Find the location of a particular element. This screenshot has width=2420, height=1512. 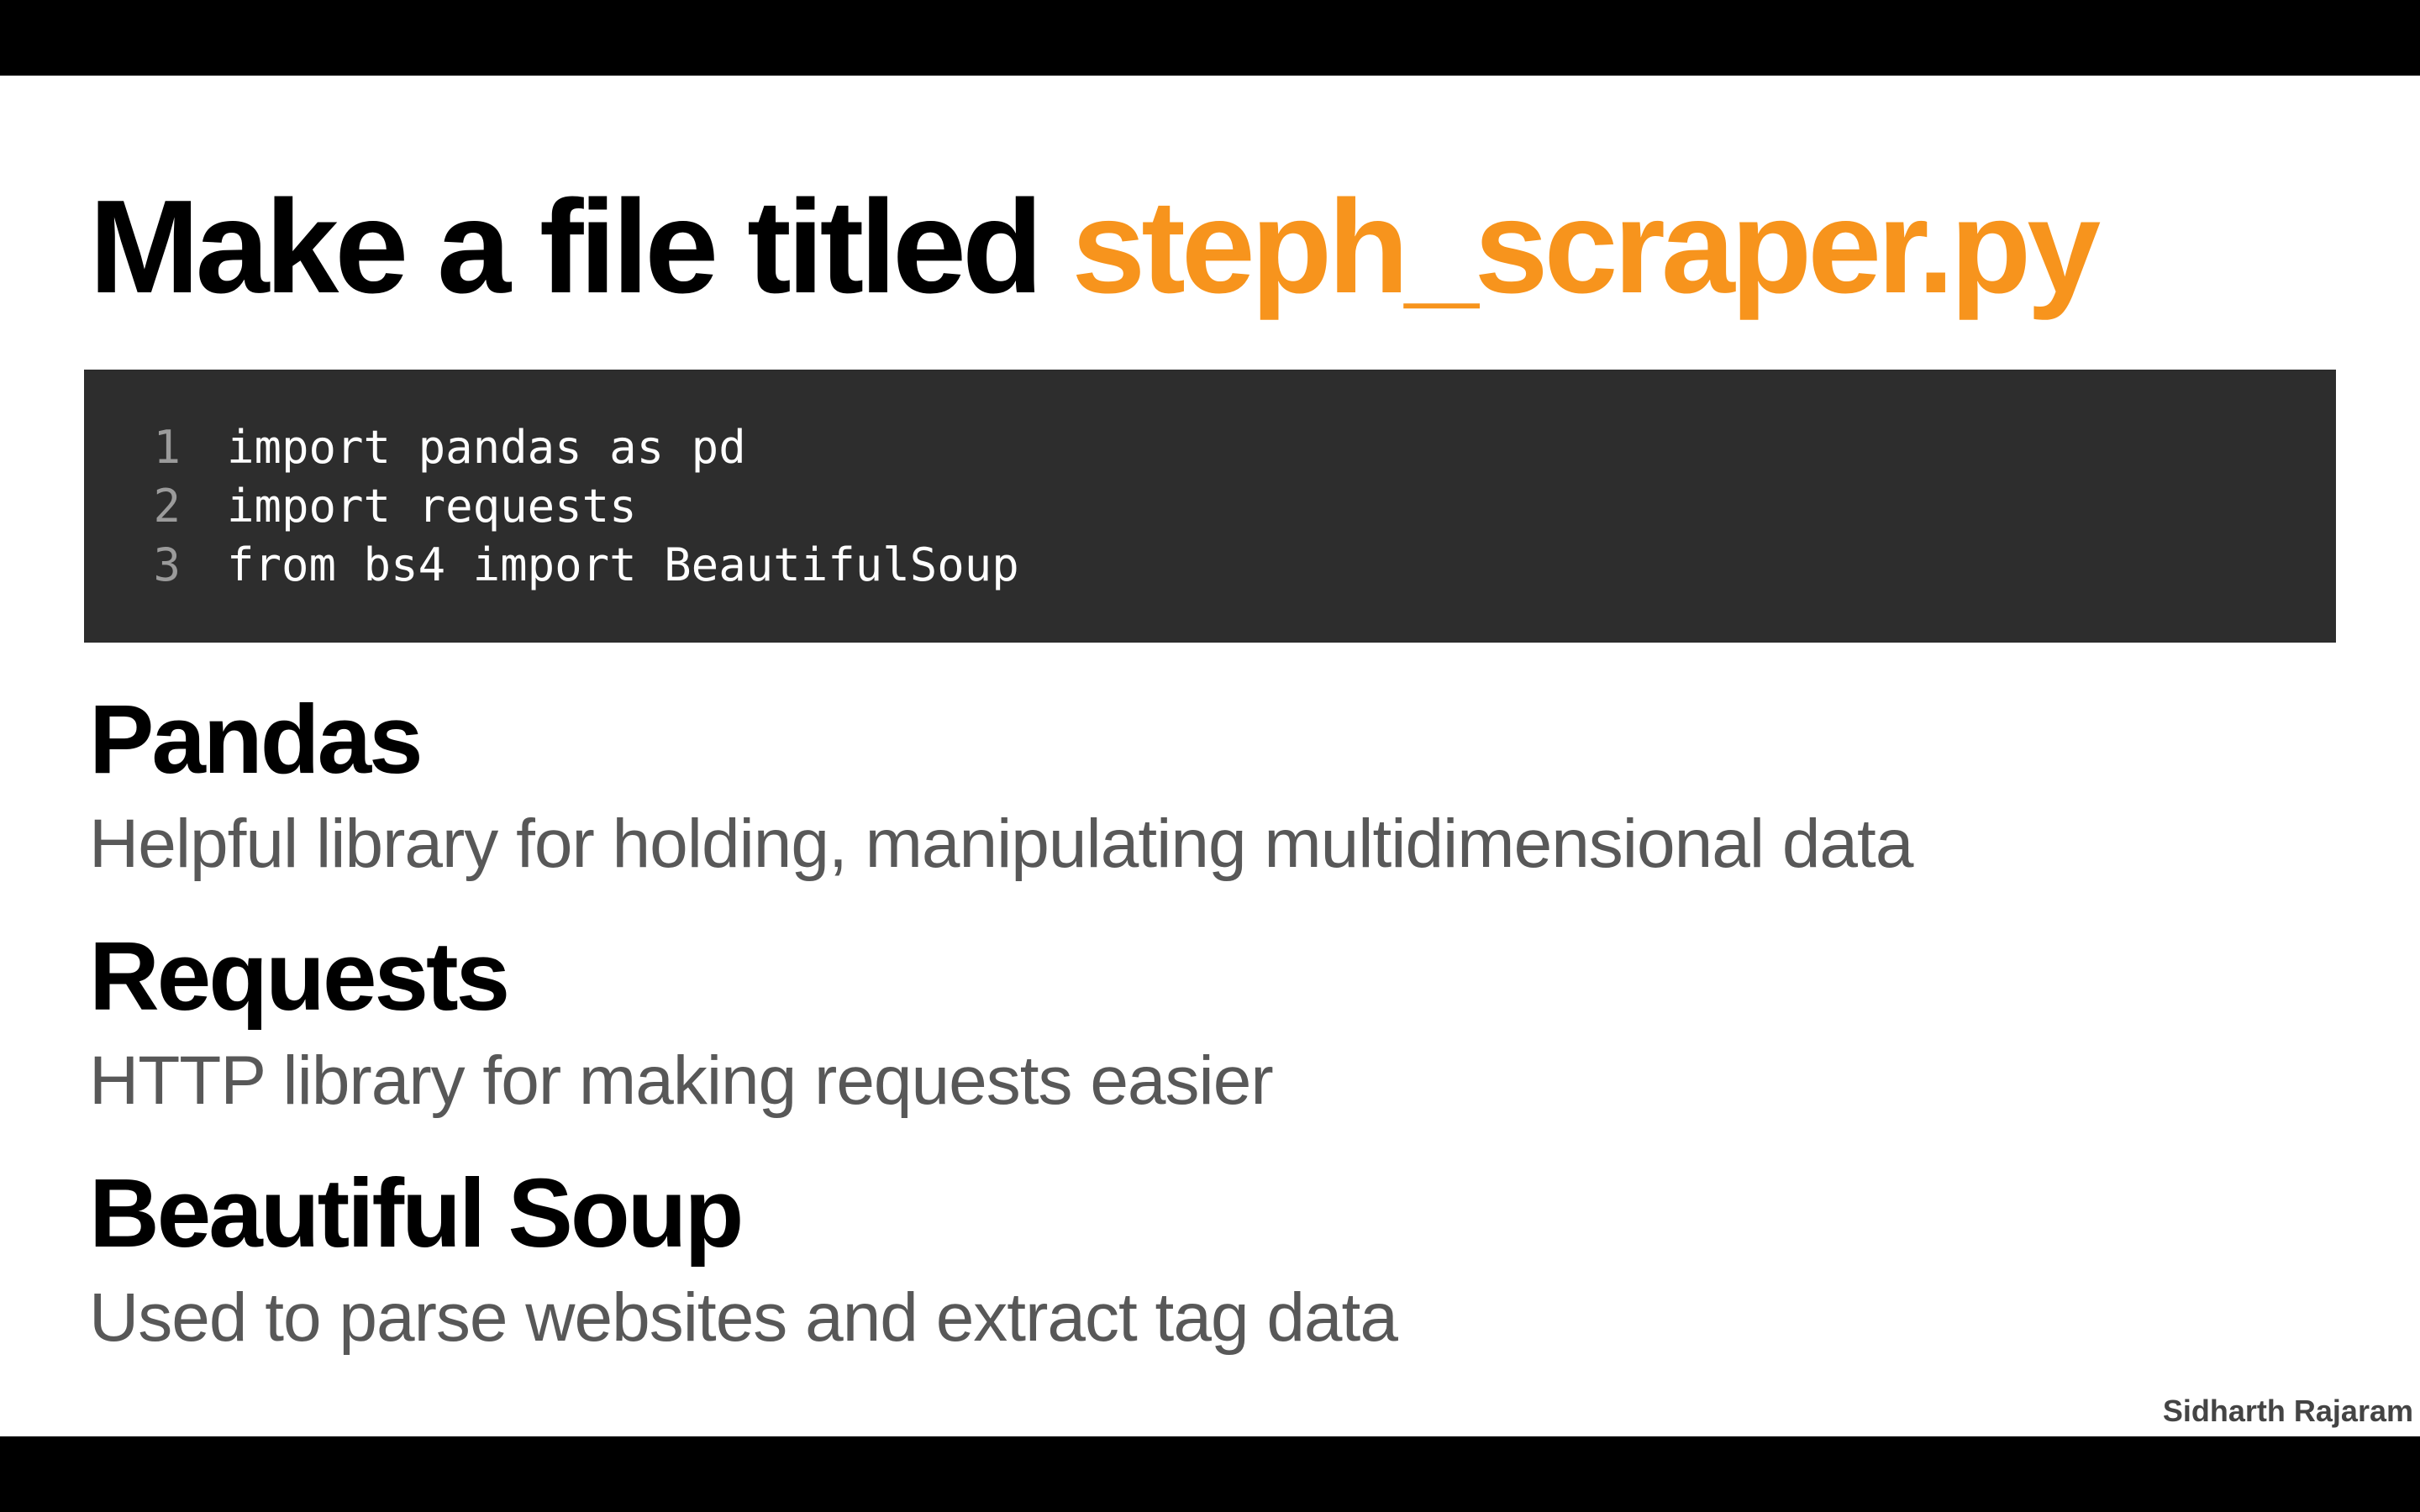

section-heading-pandas: Pandas is located at coordinates (256, 739).